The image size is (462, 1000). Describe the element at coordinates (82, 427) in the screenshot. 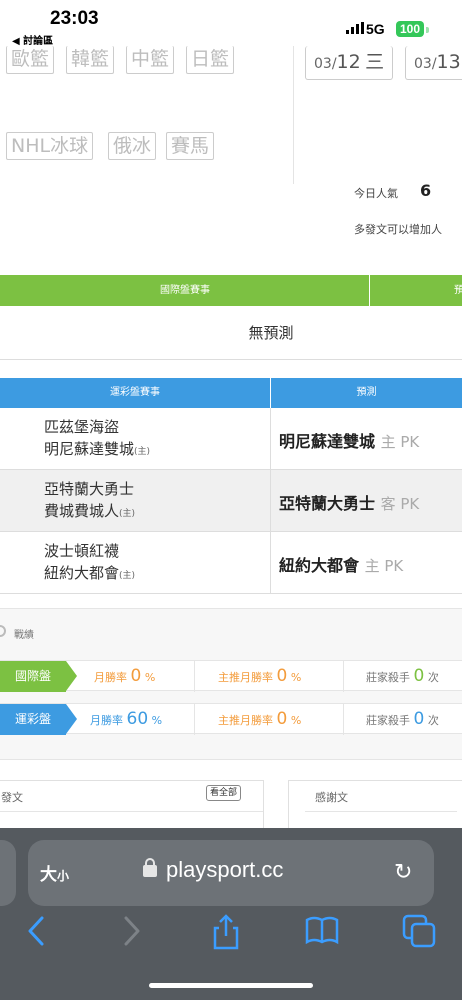

I see `away-team: 匹茲堡海盜` at that location.